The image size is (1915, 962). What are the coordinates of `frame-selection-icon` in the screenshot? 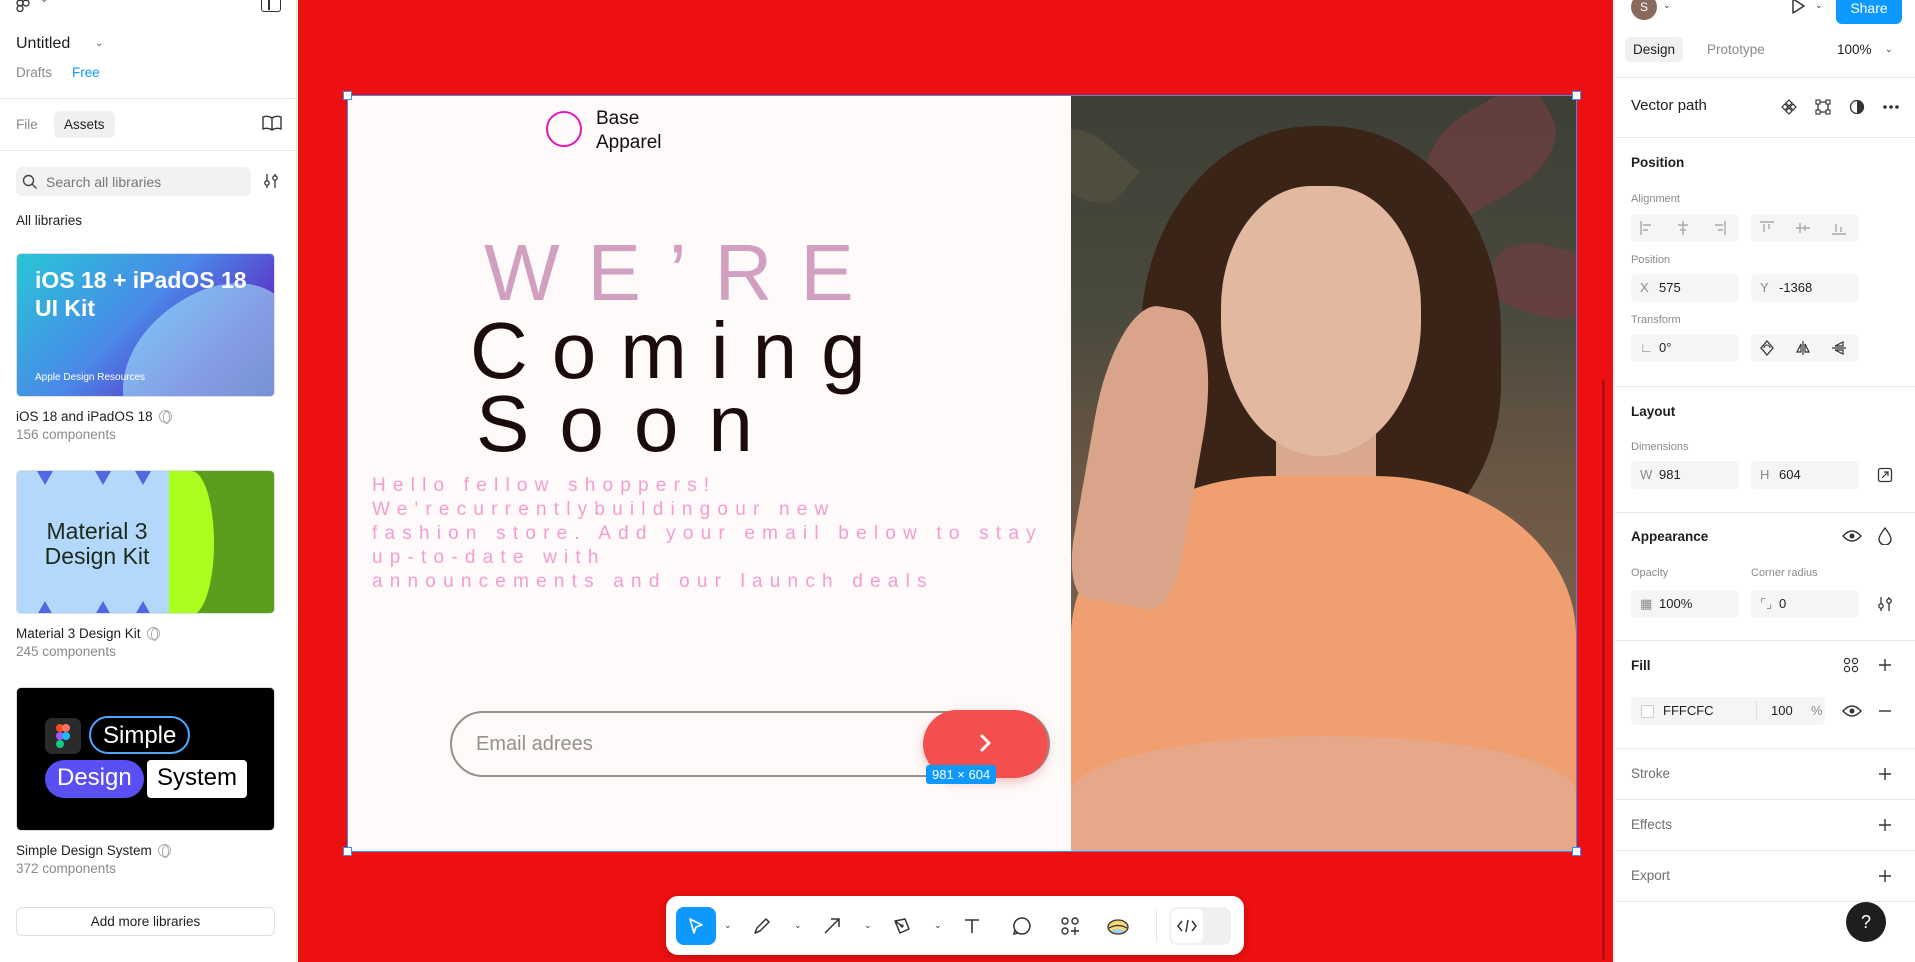 It's located at (1823, 107).